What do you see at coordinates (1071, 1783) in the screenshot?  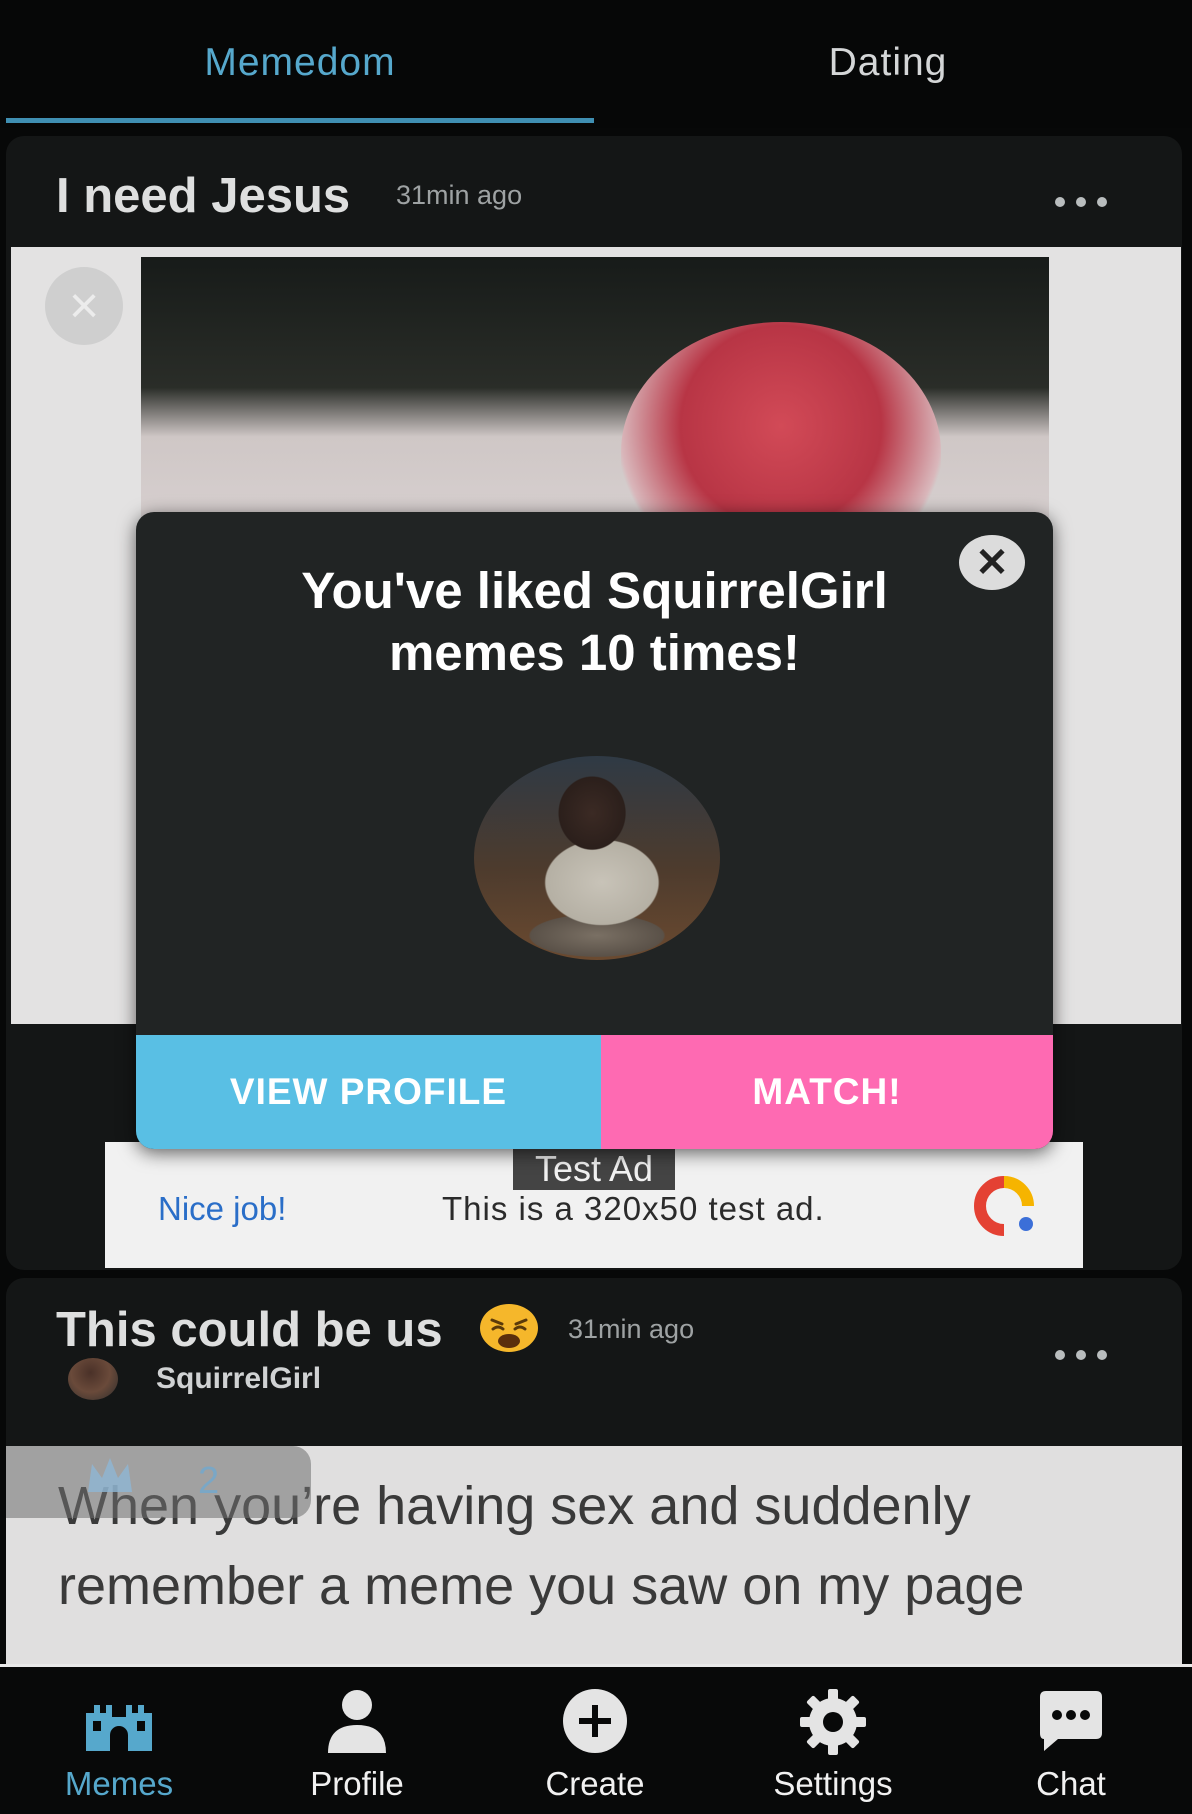 I see `nav-label: Chat` at bounding box center [1071, 1783].